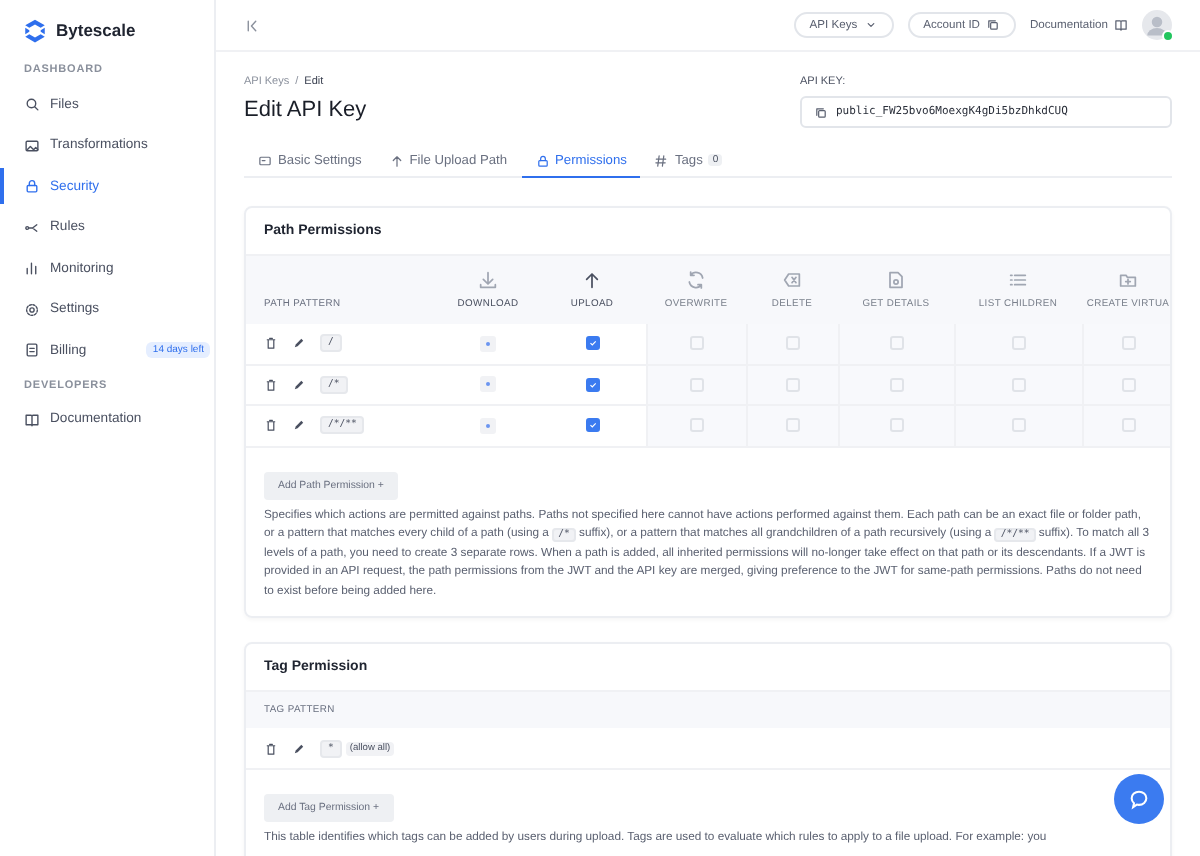 The width and height of the screenshot is (1200, 856). I want to click on list-icon, so click(1018, 280).